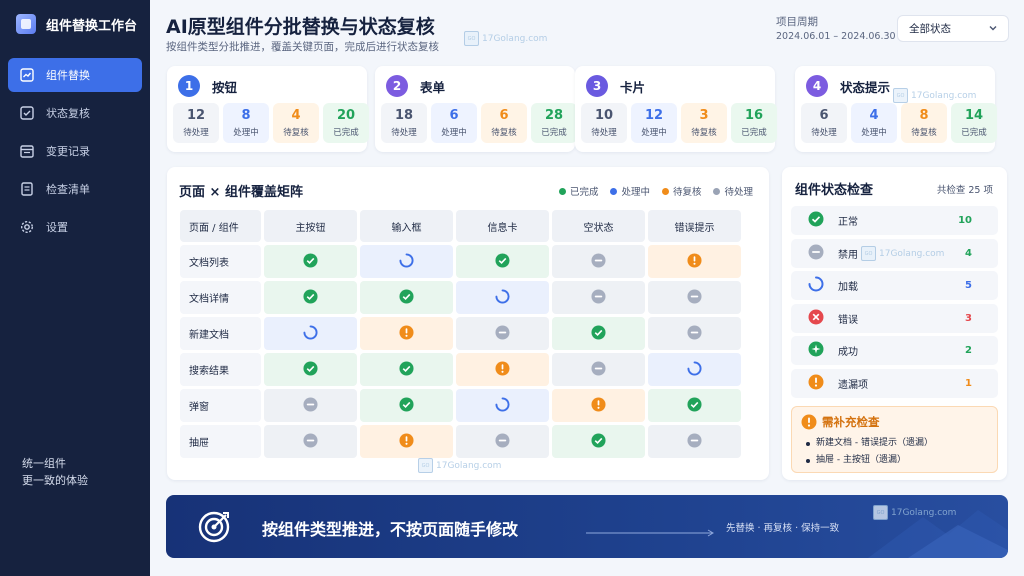 The height and width of the screenshot is (576, 1024). What do you see at coordinates (968, 285) in the screenshot?
I see `check-item-count: 5` at bounding box center [968, 285].